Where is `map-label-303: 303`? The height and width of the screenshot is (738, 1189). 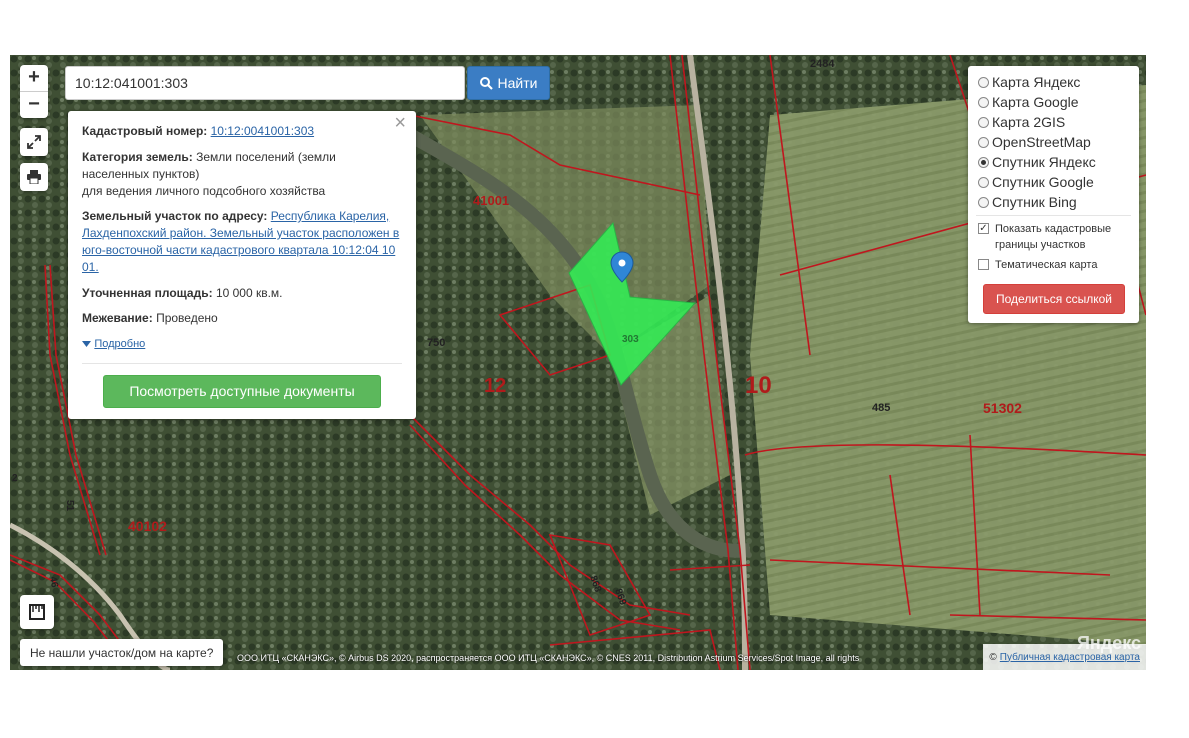
map-label-303: 303 is located at coordinates (630, 339).